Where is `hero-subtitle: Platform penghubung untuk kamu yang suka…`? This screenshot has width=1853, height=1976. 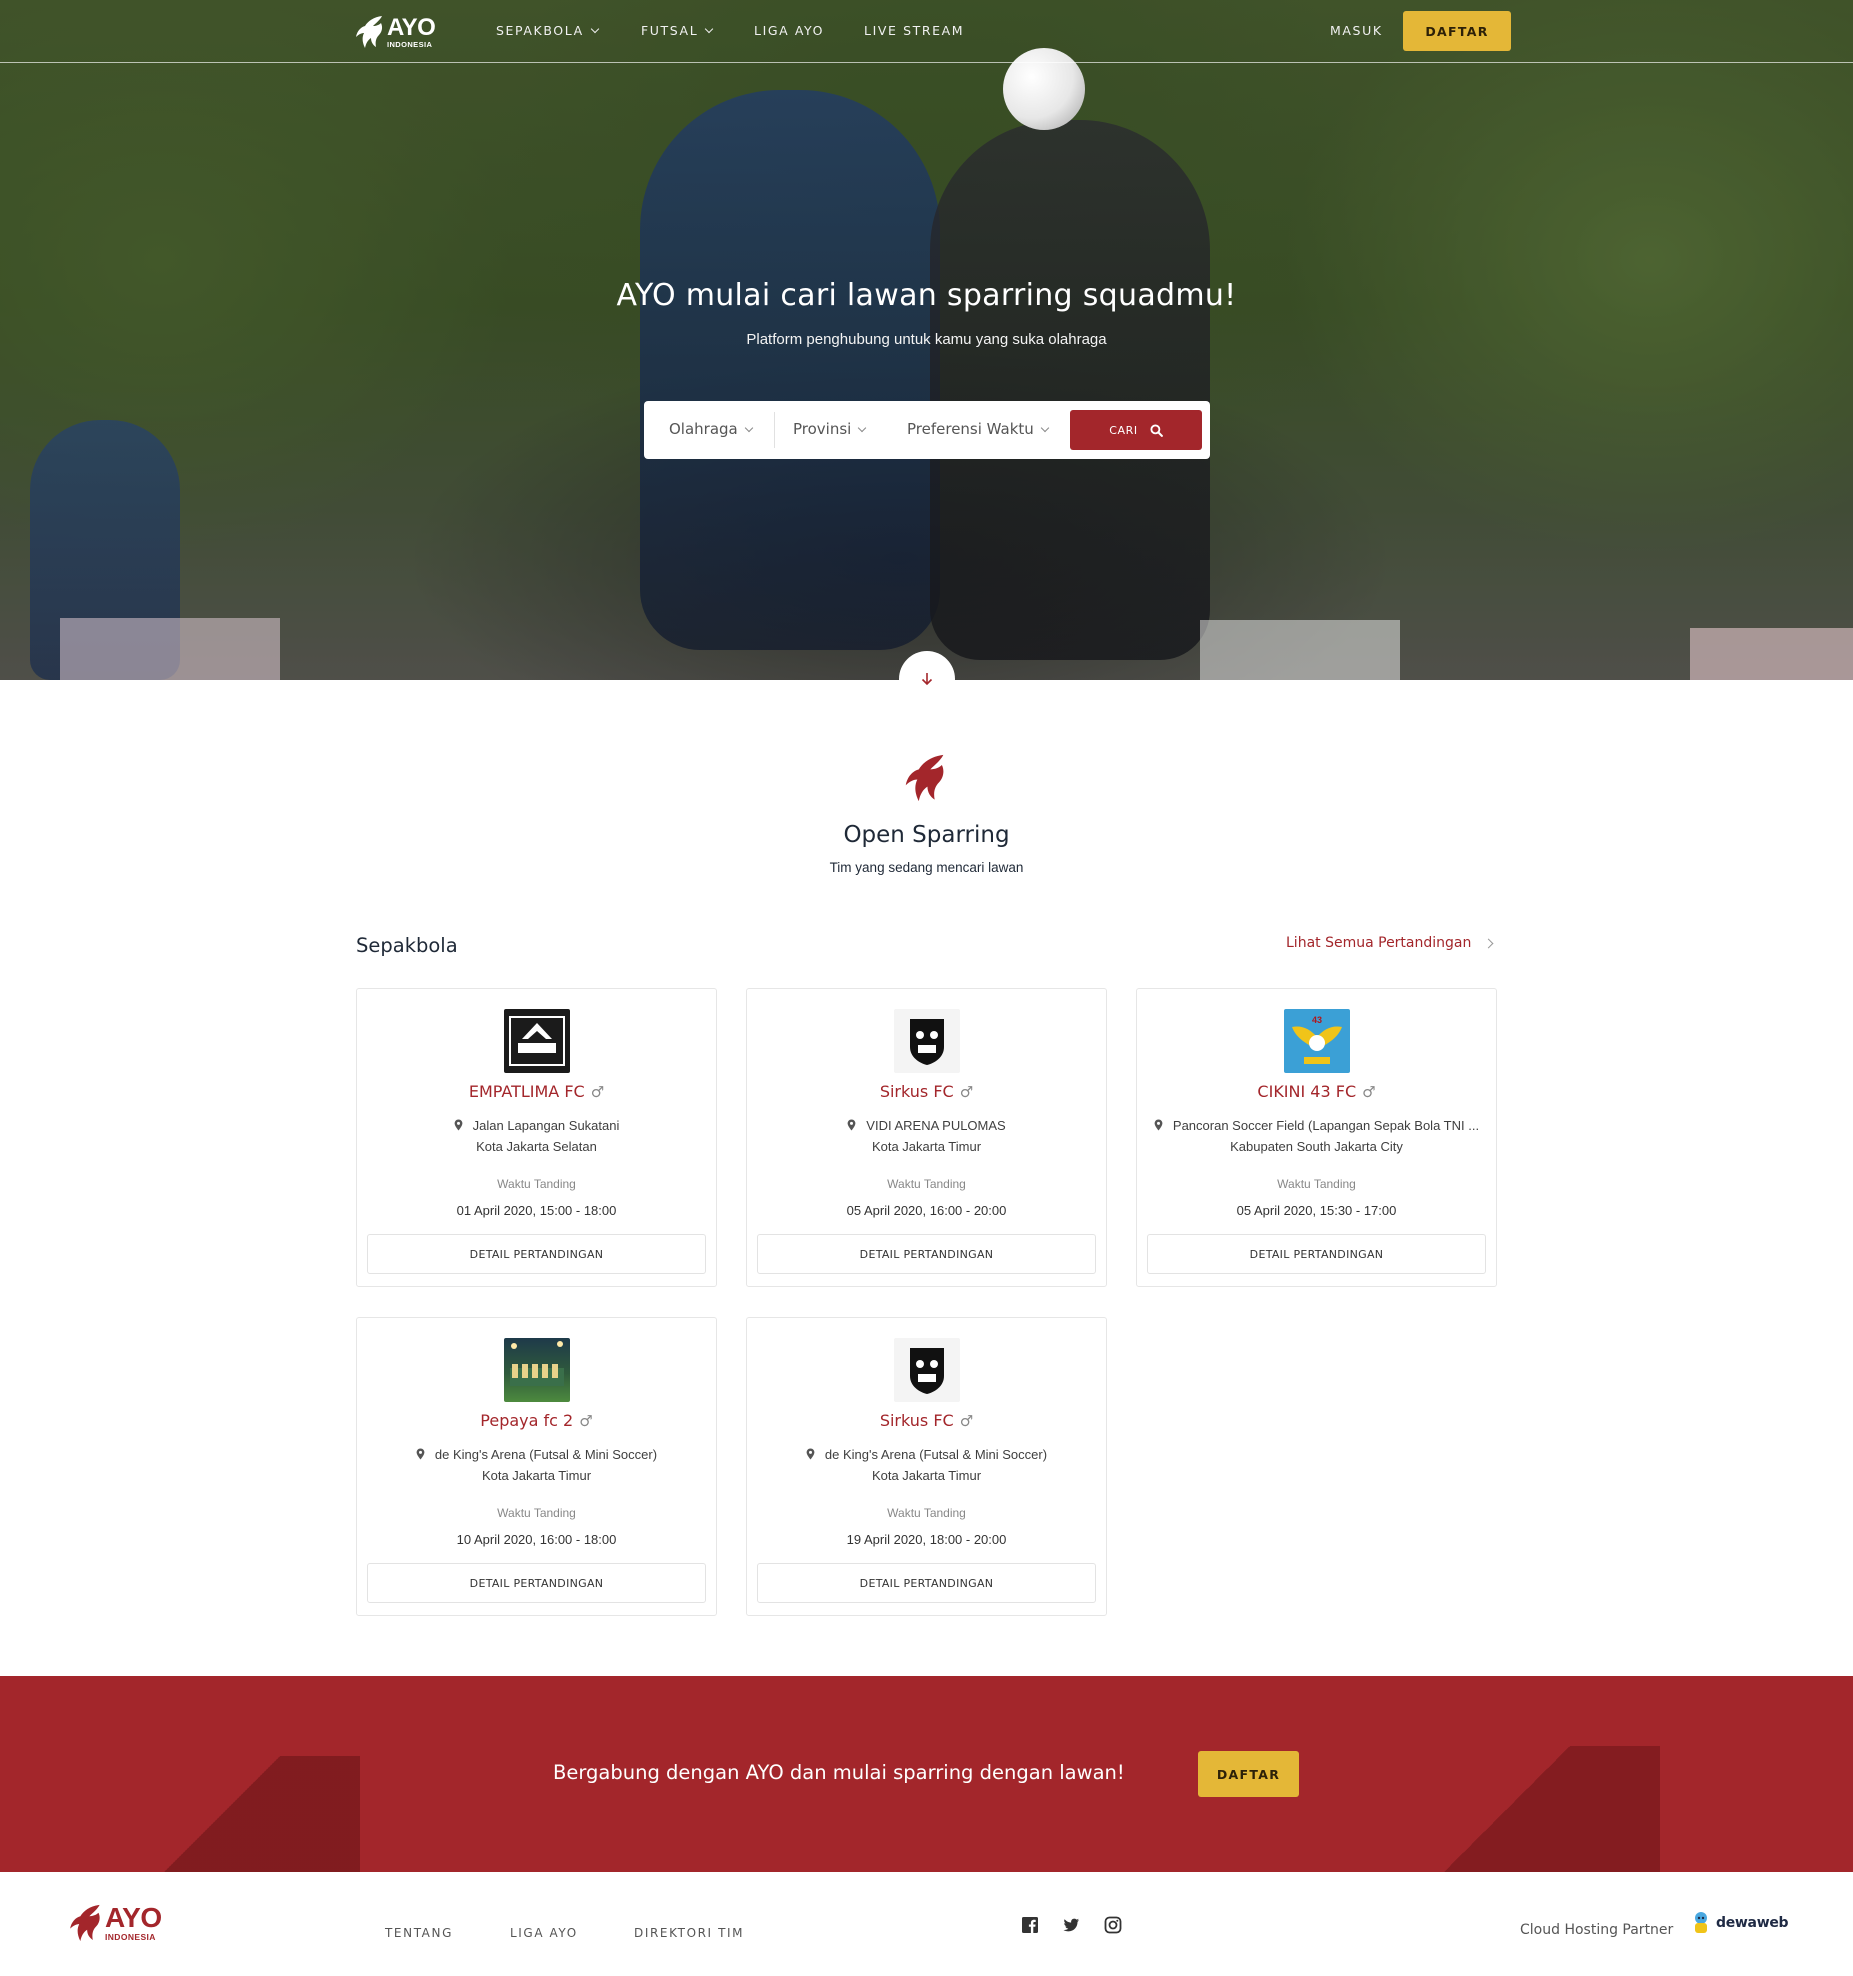
hero-subtitle: Platform penghubung untuk kamu yang suka… is located at coordinates (926, 339).